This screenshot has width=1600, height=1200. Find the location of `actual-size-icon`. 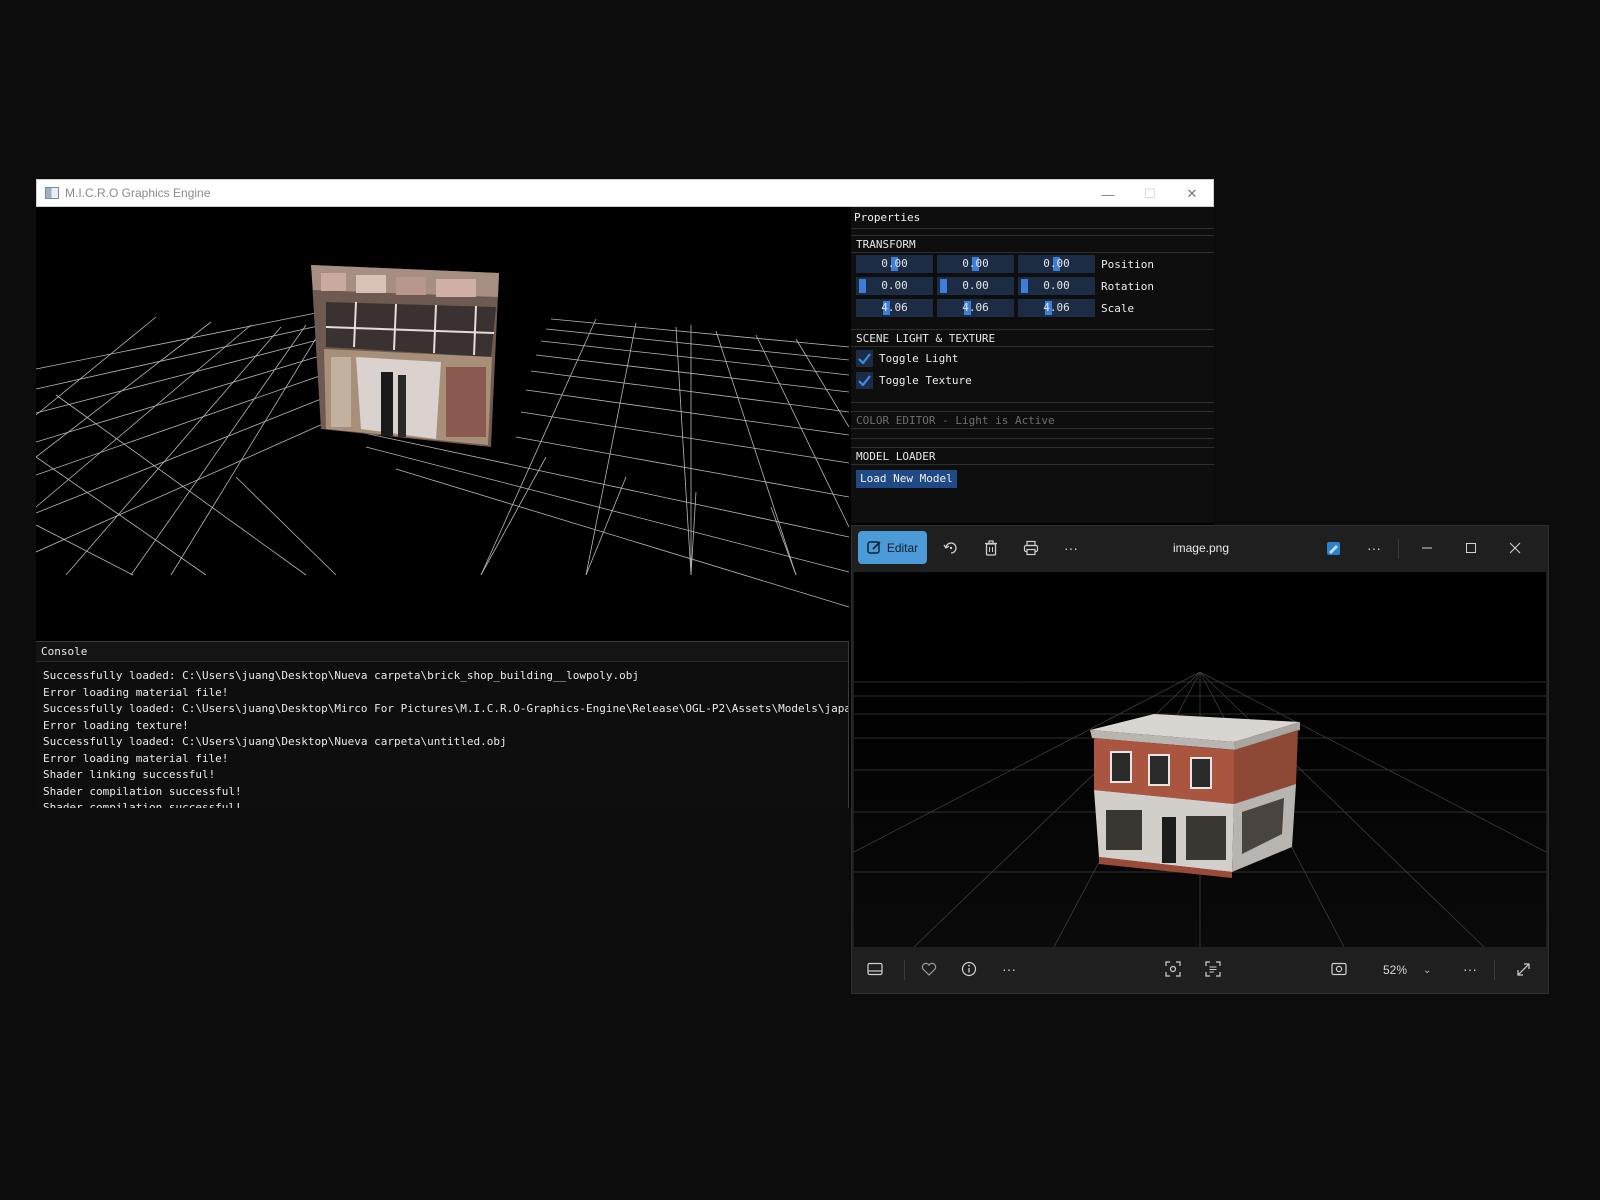

actual-size-icon is located at coordinates (1339, 969).